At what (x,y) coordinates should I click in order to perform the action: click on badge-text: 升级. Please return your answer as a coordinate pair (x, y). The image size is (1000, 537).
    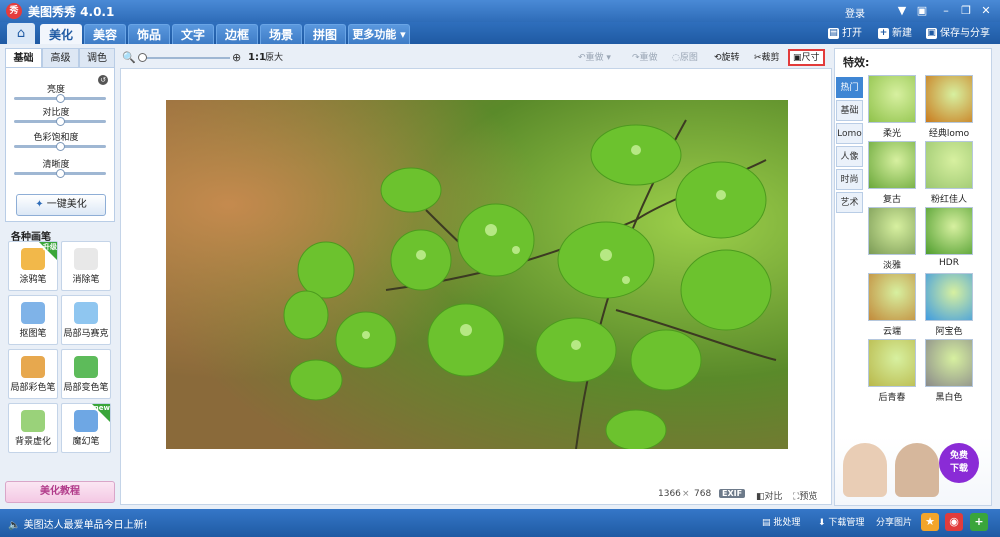
    Looking at the image, I should click on (50, 247).